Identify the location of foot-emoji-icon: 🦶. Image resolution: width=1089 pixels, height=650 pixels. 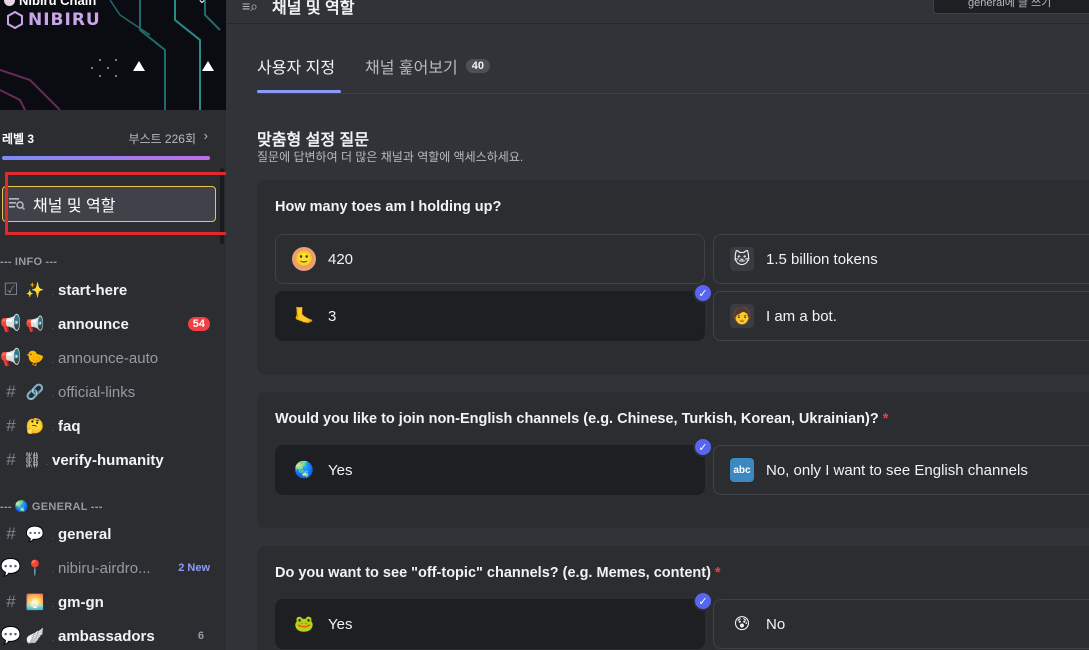
(304, 316).